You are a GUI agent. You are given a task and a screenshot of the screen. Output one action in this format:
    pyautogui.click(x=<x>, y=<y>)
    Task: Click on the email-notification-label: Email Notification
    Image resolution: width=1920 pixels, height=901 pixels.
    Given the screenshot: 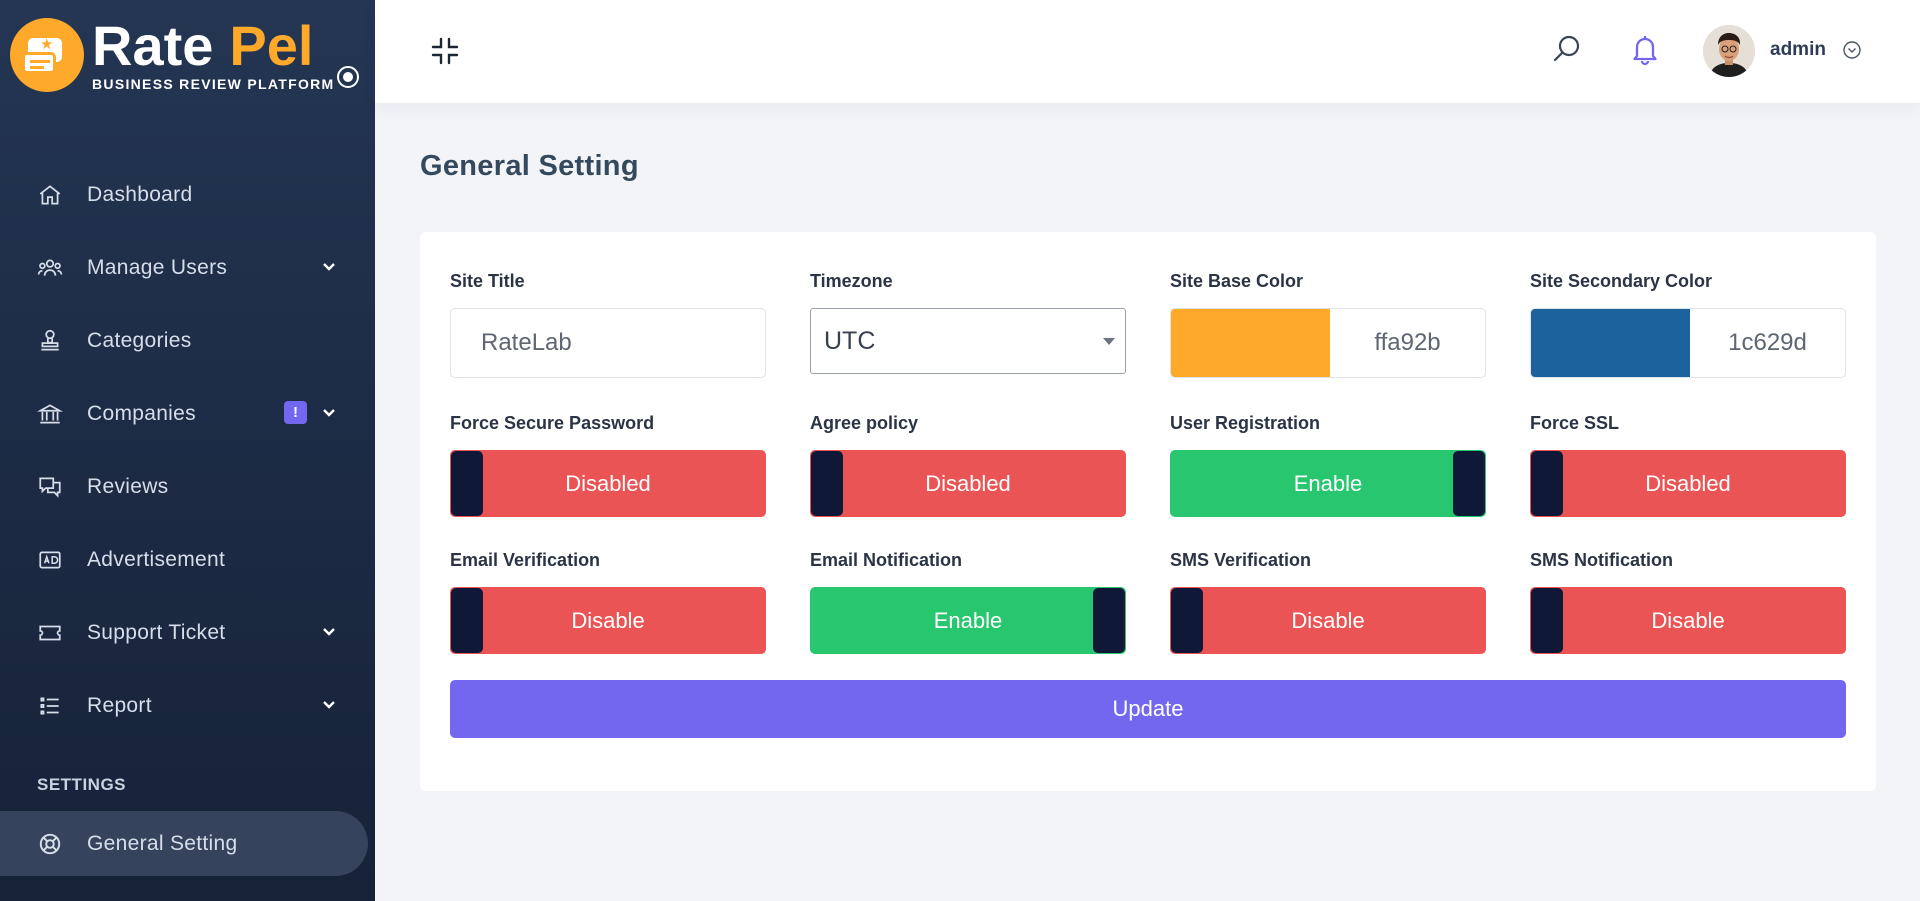 What is the action you would take?
    pyautogui.click(x=886, y=560)
    